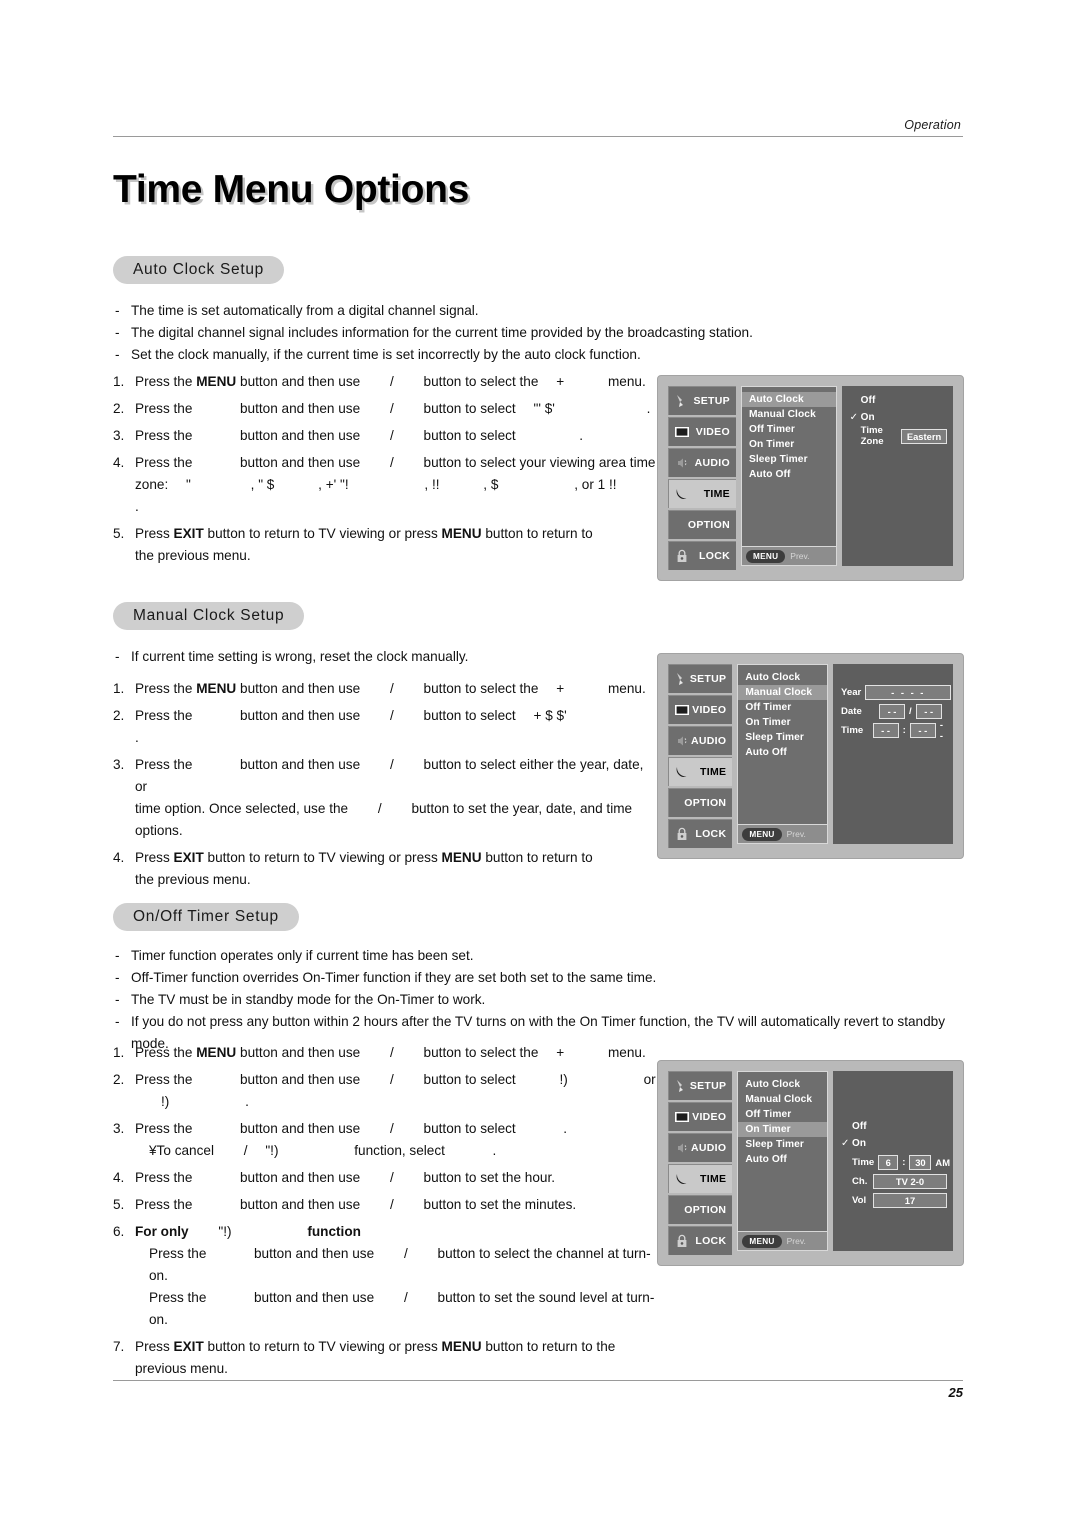  Describe the element at coordinates (538, 1380) in the screenshot. I see `footer-divider` at that location.